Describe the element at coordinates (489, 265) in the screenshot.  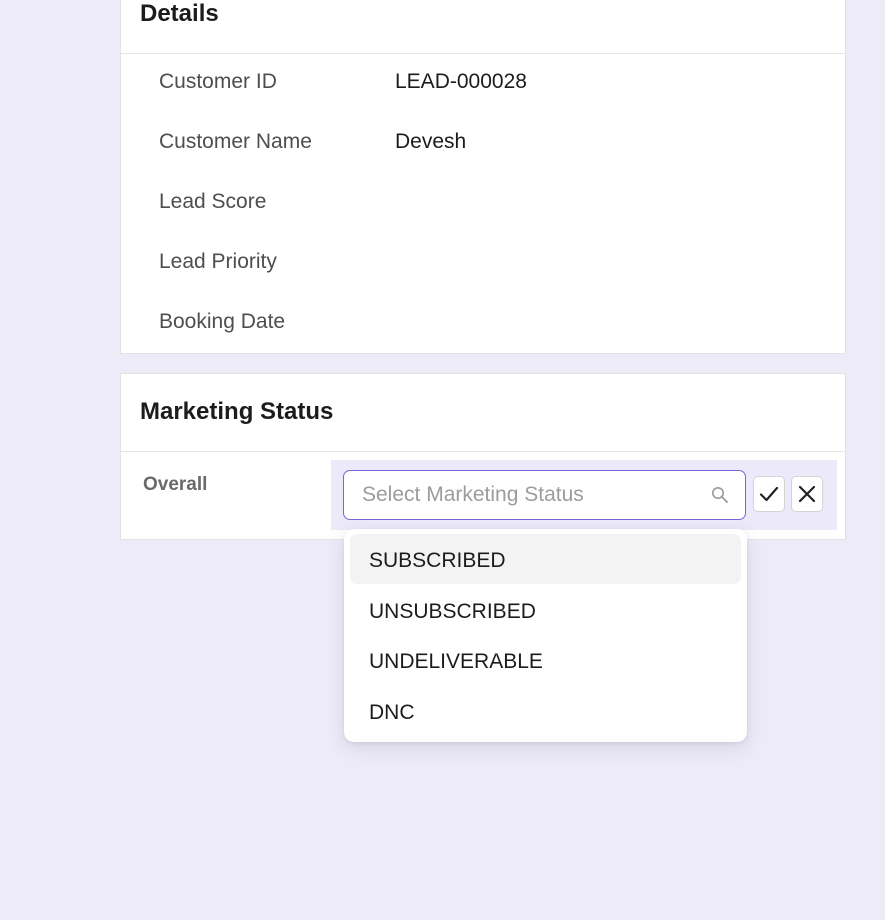
I see `field-row-lead-priority: Lead Priority` at that location.